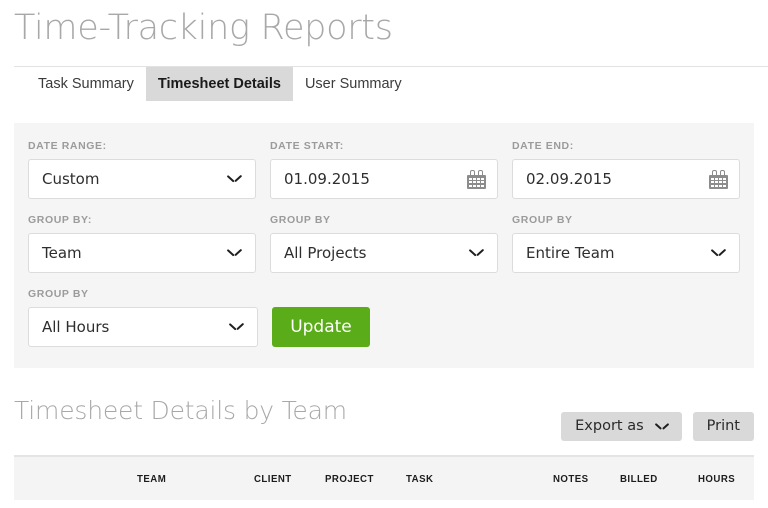 This screenshot has height=508, width=768. Describe the element at coordinates (86, 84) in the screenshot. I see `tab-task-summary: Task Summary` at that location.